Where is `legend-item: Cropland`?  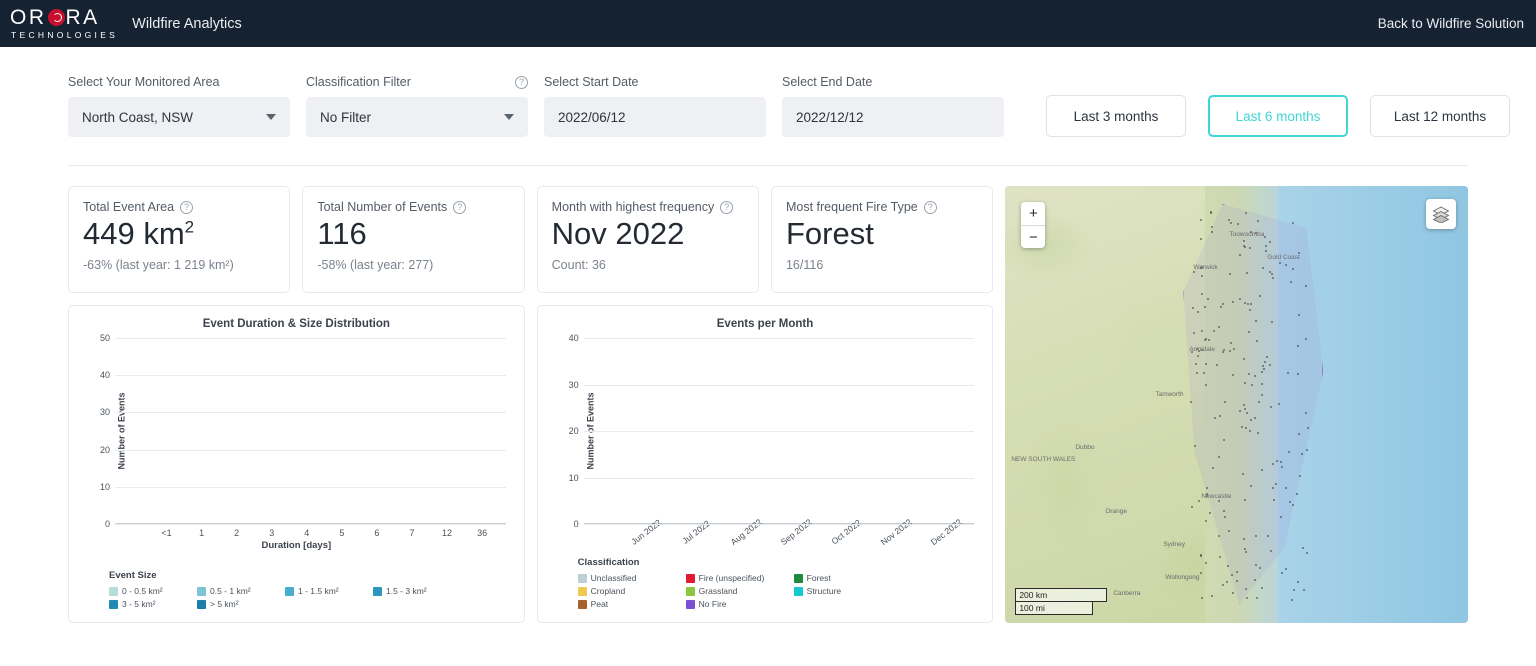 legend-item: Cropland is located at coordinates (625, 591).